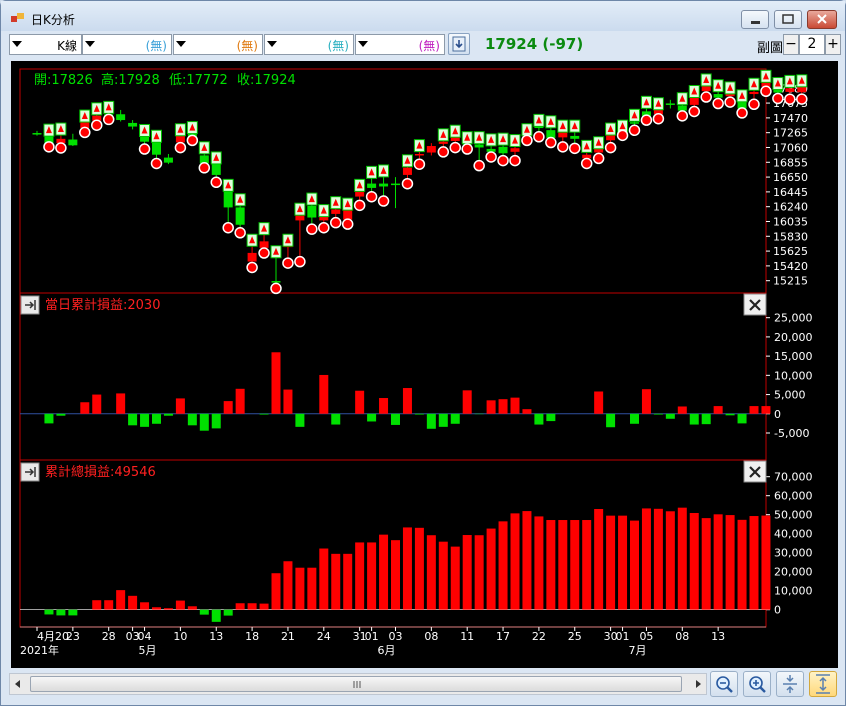  I want to click on last-price: 17924 (-97), so click(534, 44).